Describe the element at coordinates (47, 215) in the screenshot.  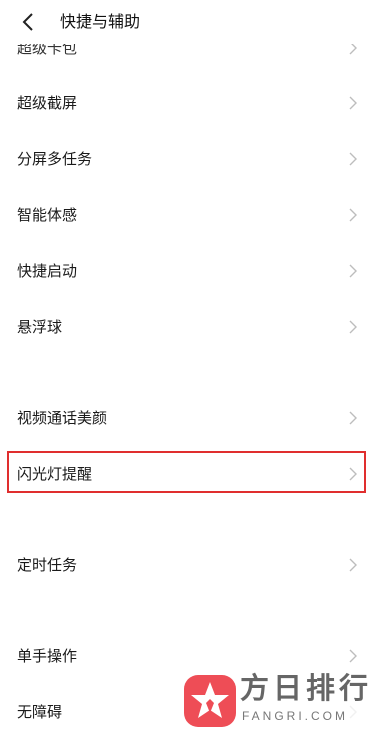
I see `list-item-label: 智能体感` at that location.